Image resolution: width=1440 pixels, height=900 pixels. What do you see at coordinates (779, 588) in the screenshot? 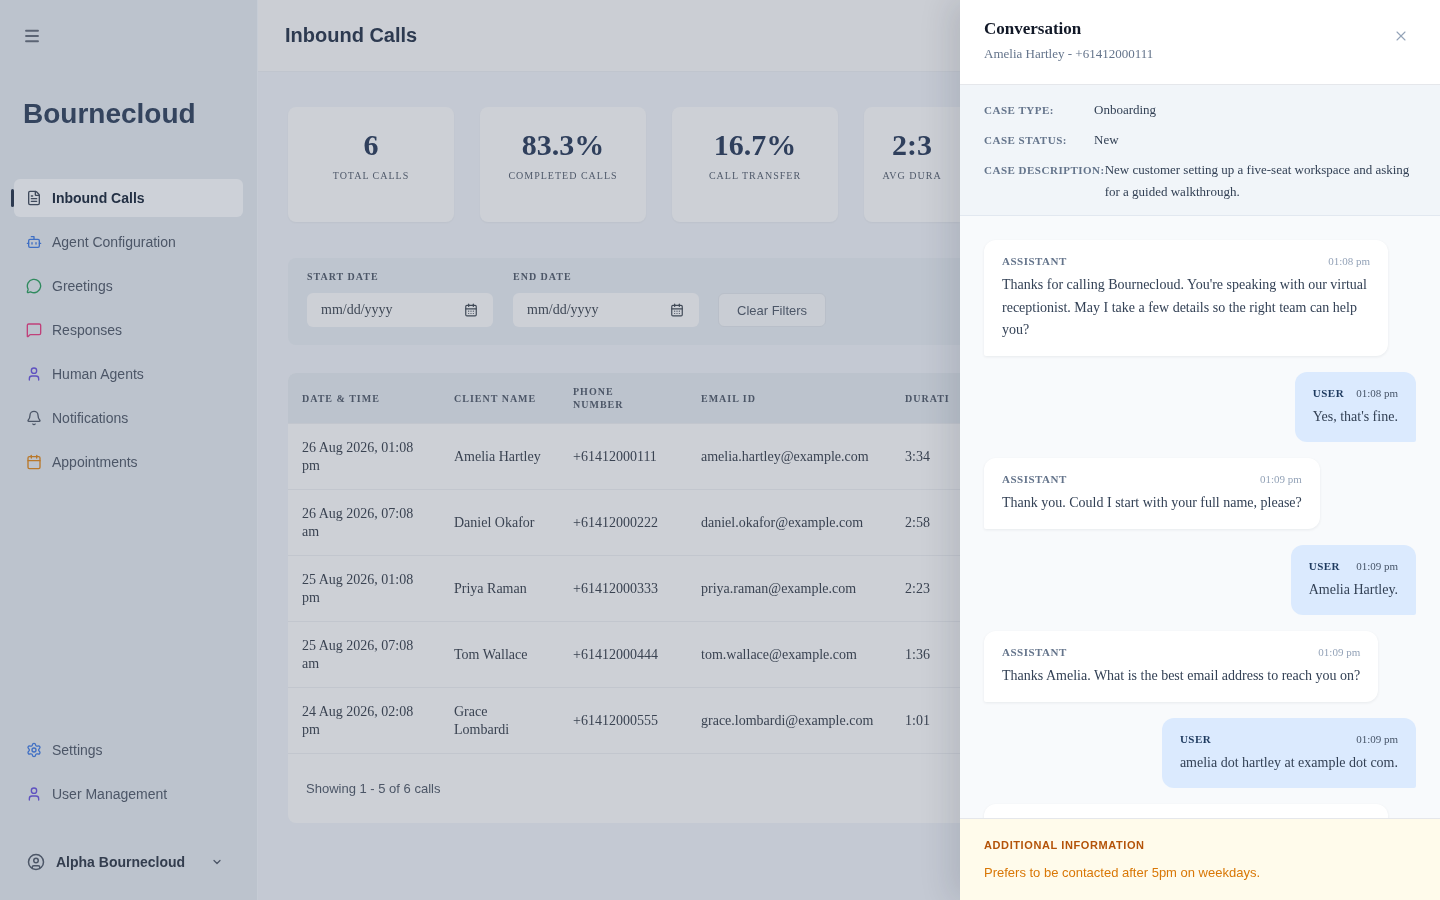
I see `table-cell: priya.raman@example.com` at bounding box center [779, 588].